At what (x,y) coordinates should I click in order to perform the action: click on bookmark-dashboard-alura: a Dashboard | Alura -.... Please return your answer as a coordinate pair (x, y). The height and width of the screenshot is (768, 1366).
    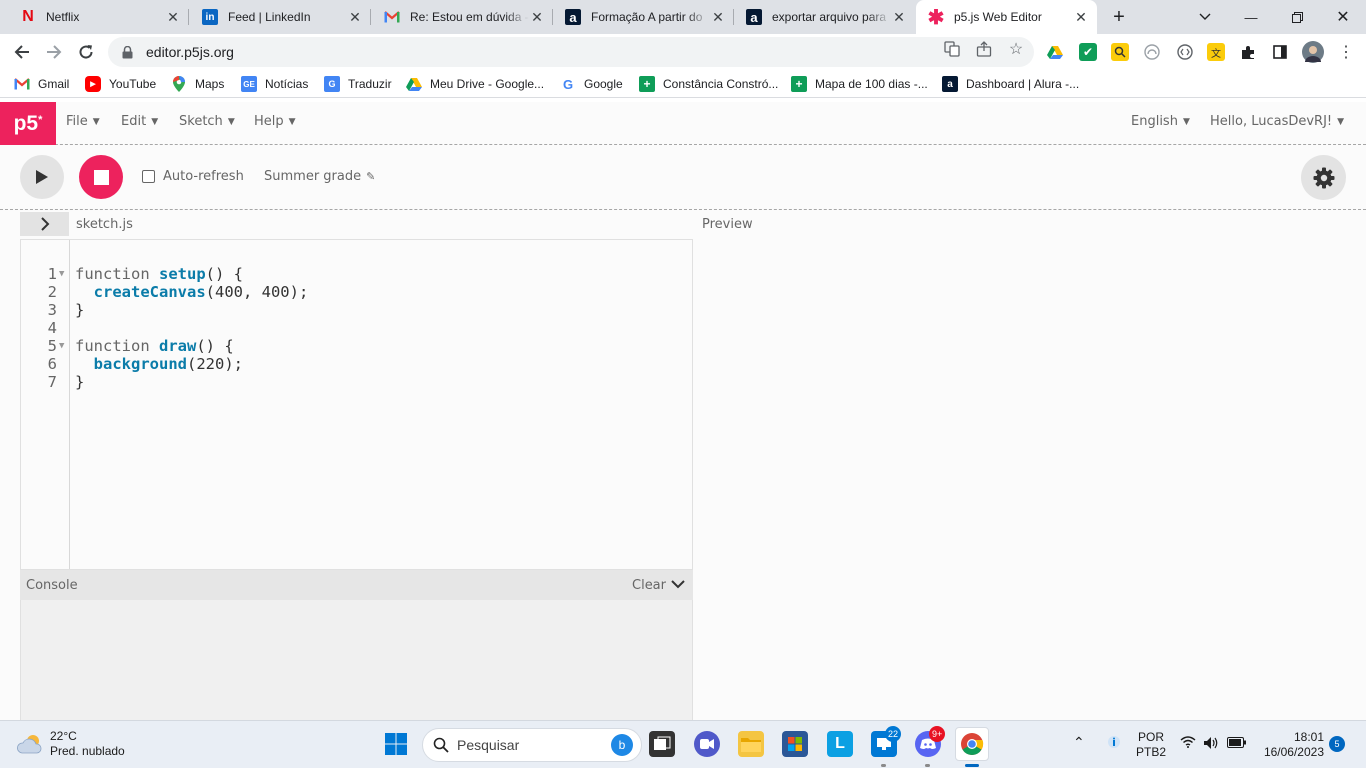
    Looking at the image, I should click on (1010, 84).